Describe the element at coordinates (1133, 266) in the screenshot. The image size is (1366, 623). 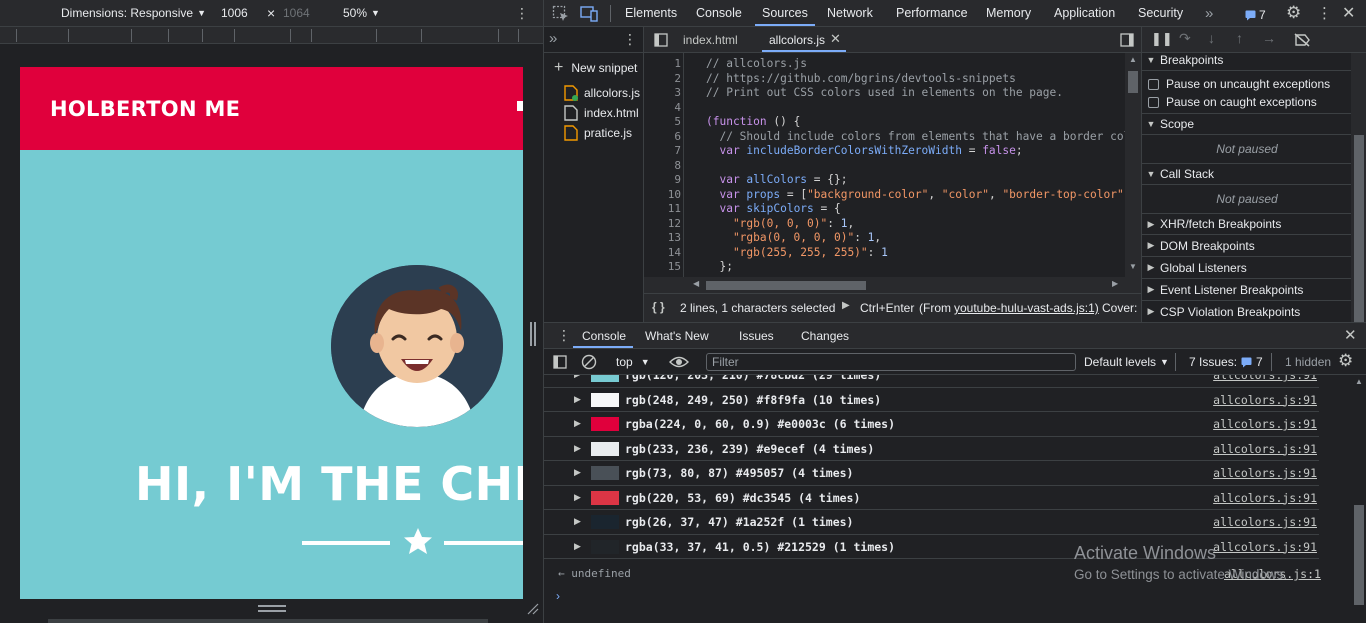
I see `scroll-down-icon: ▼` at that location.